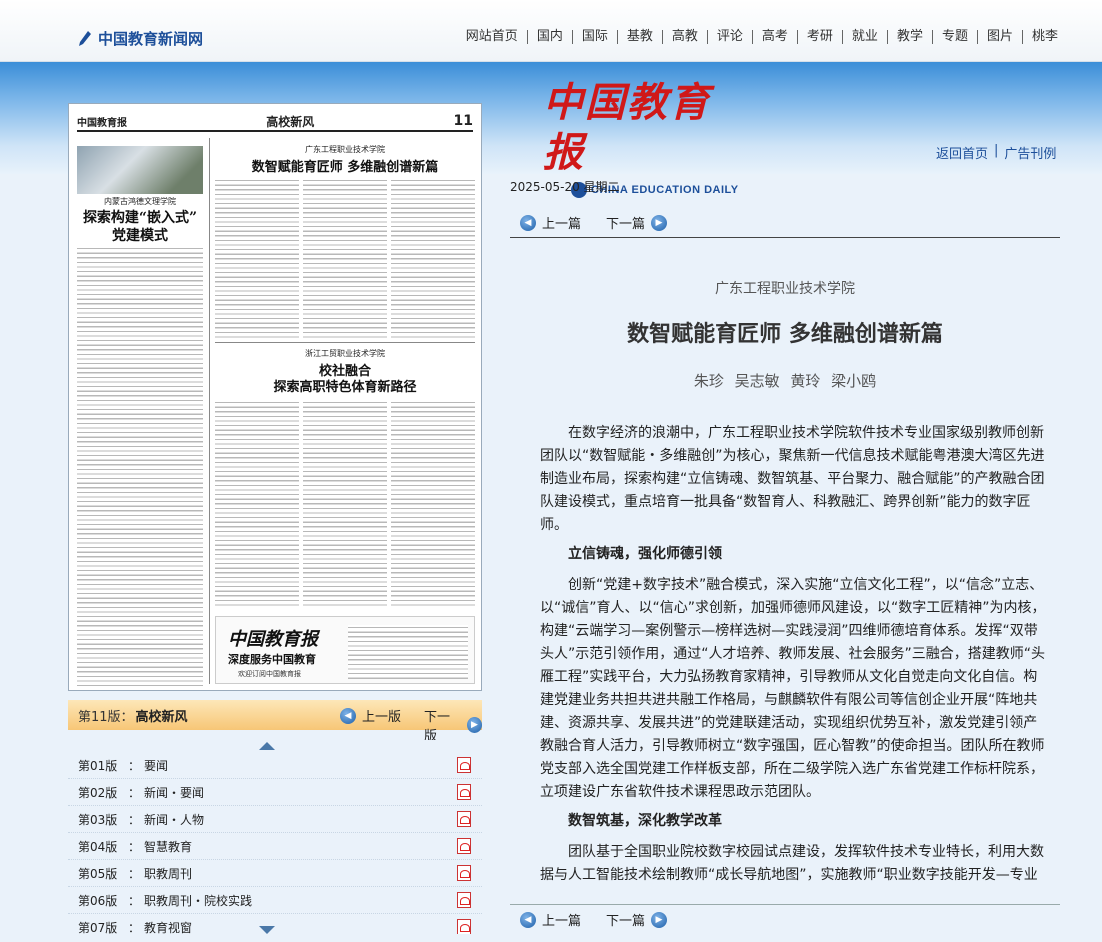 This screenshot has width=1102, height=942. What do you see at coordinates (275, 722) in the screenshot?
I see `edition-bar: 第11版： 高校新风 ◀ 上一版 下一版 ▶` at bounding box center [275, 722].